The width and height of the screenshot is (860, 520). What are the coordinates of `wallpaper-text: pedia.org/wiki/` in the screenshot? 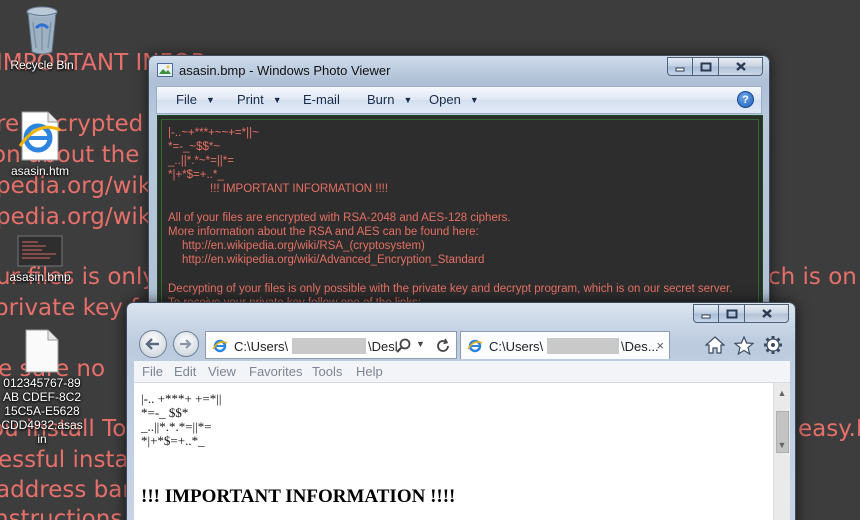 It's located at (83, 217).